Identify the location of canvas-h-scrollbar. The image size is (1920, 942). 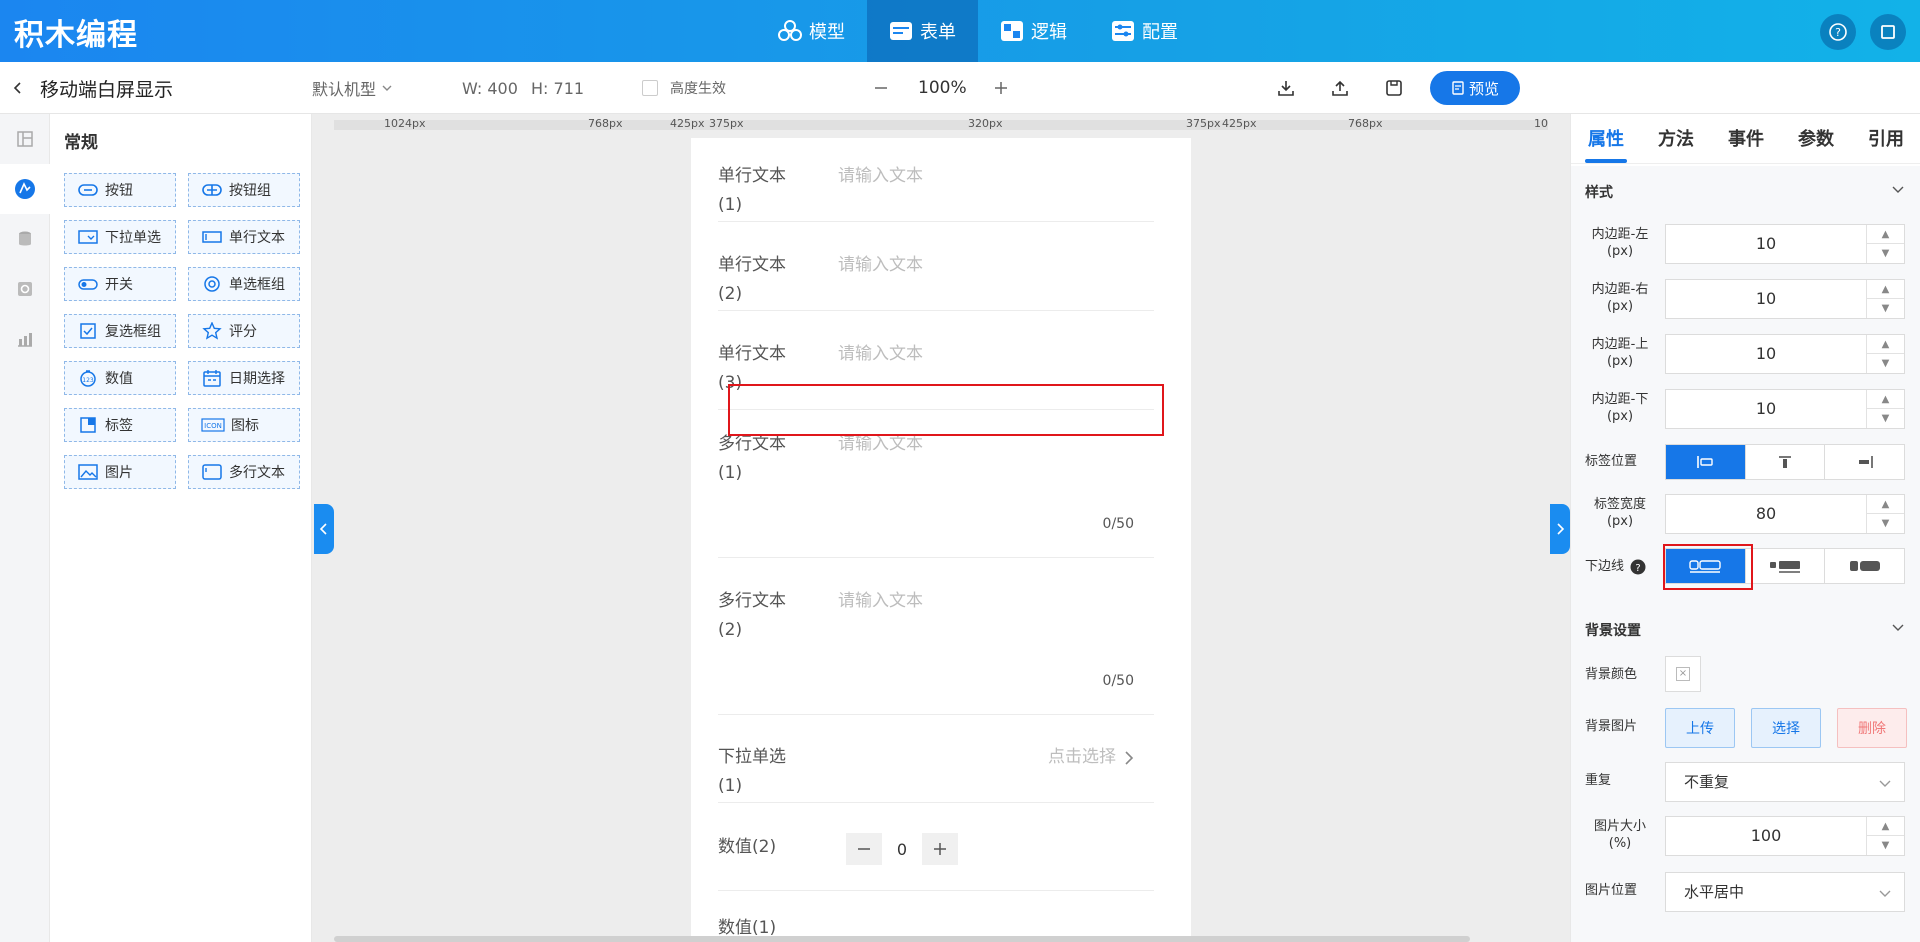
(902, 939).